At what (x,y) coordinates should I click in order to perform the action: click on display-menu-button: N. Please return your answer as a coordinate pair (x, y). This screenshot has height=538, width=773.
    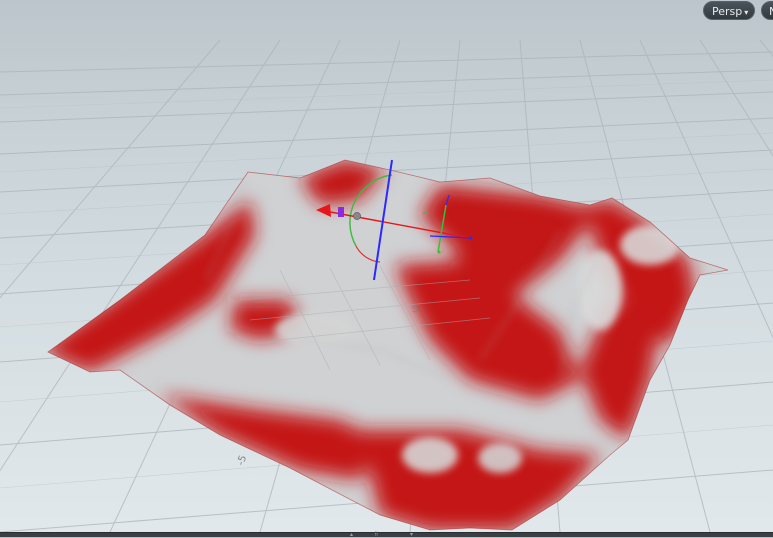
    Looking at the image, I should click on (767, 10).